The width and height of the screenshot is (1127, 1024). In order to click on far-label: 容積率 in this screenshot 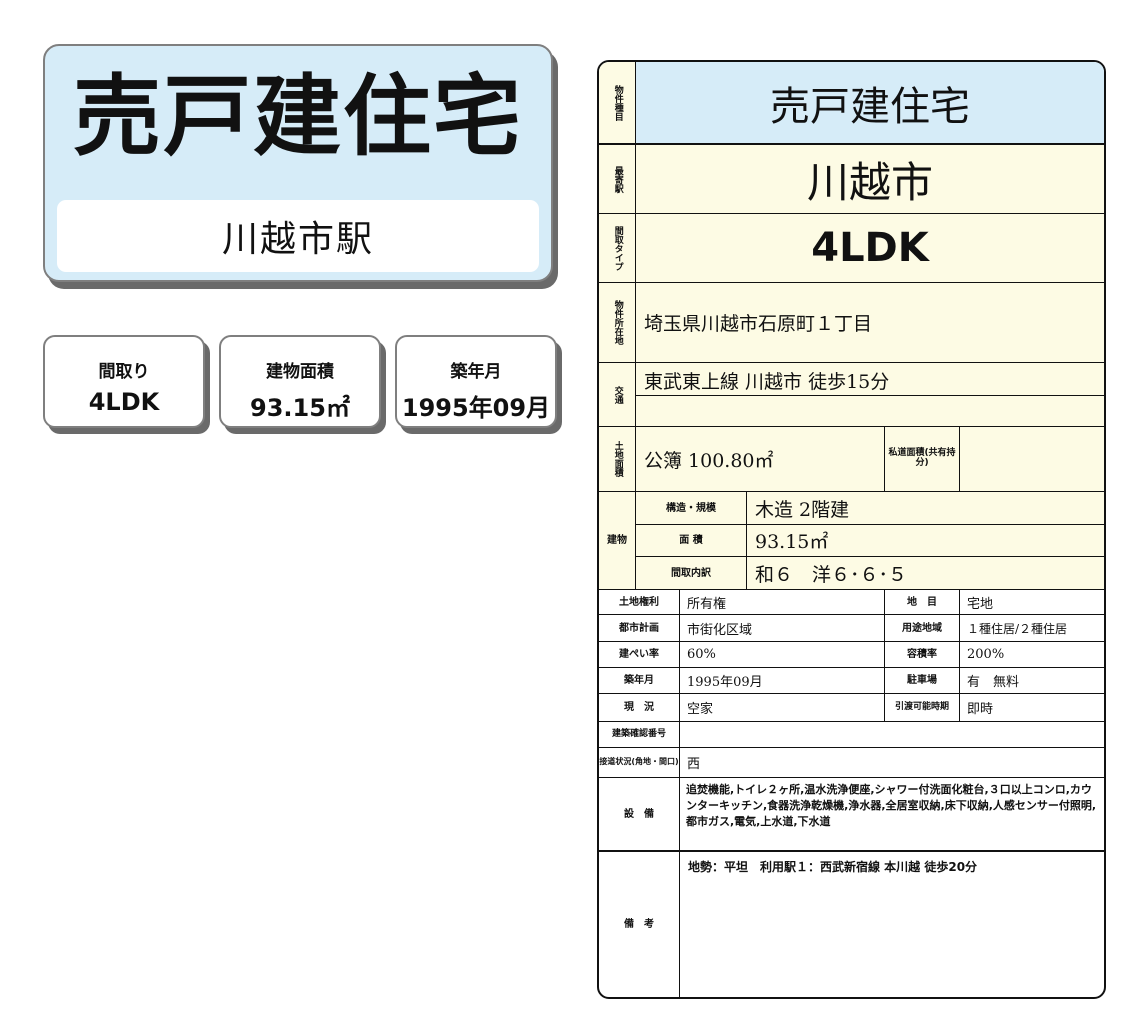, I will do `click(922, 654)`.